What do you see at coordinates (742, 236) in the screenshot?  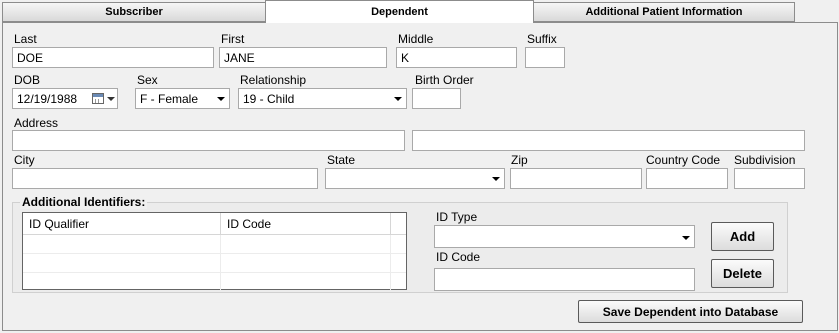 I see `add-button: Add` at bounding box center [742, 236].